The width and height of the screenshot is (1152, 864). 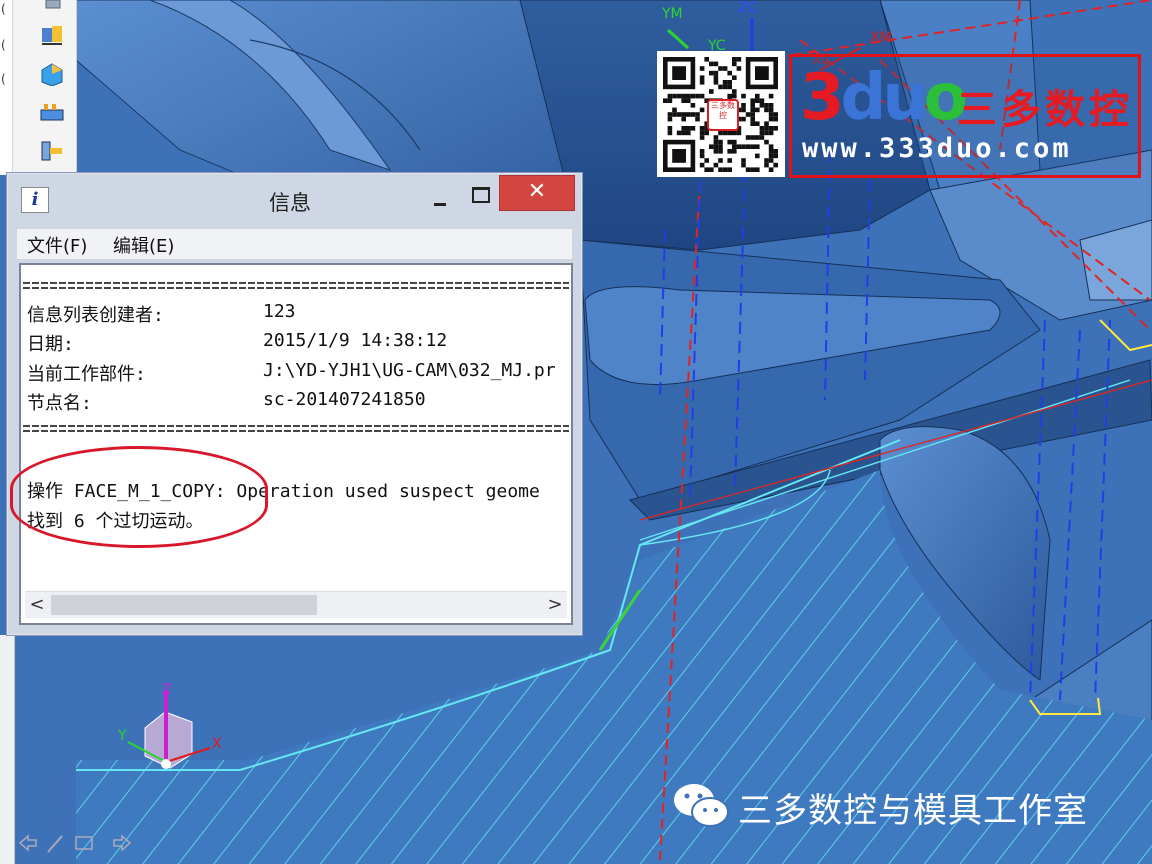 I want to click on annotation-ellipse, so click(x=139, y=497).